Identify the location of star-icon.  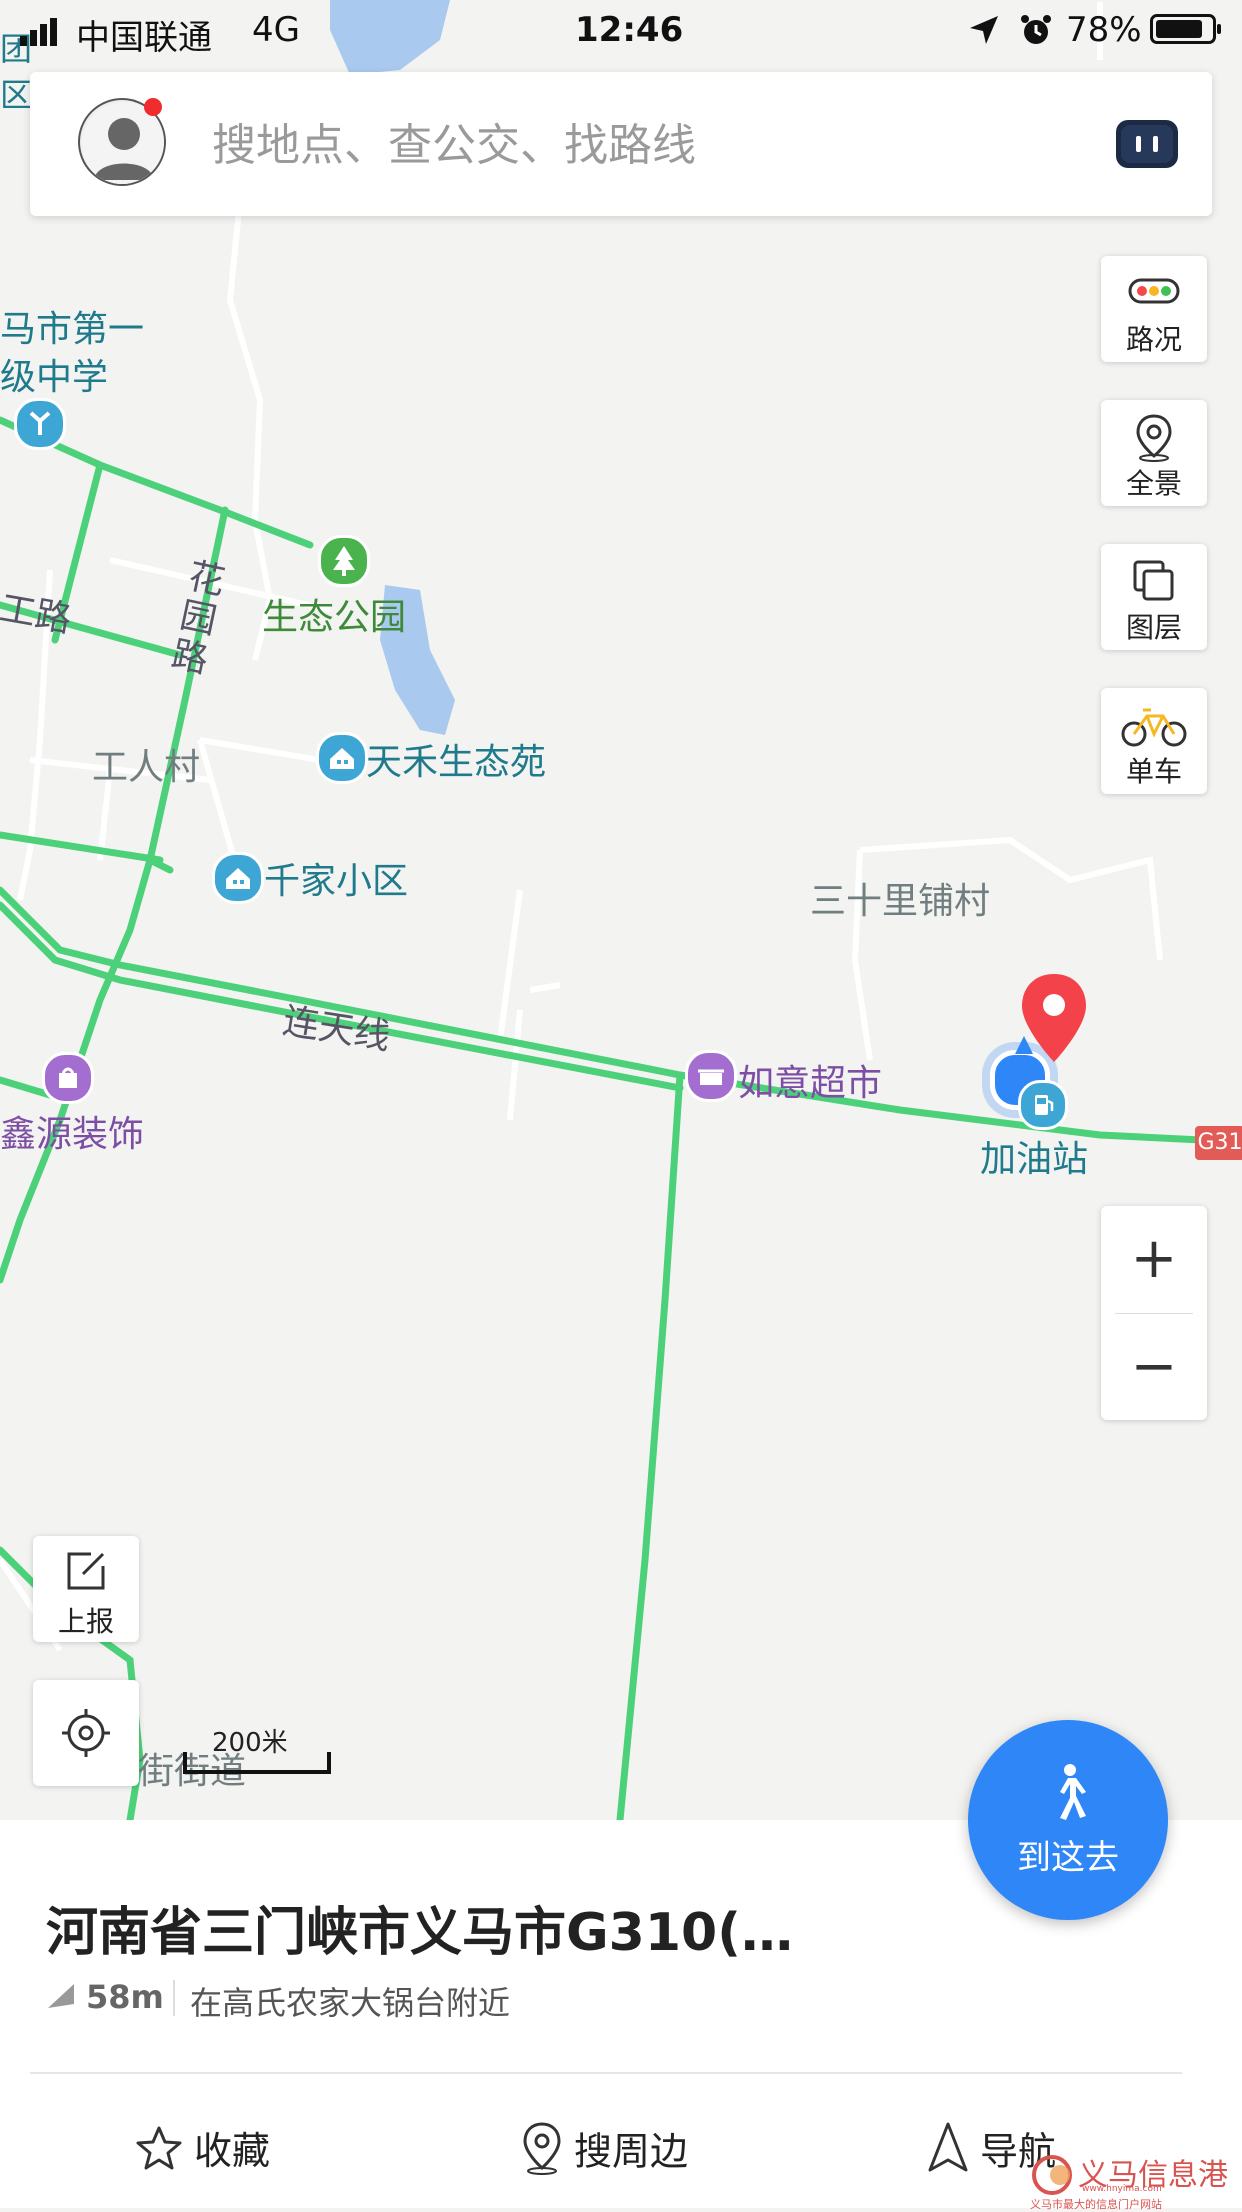
(159, 2147).